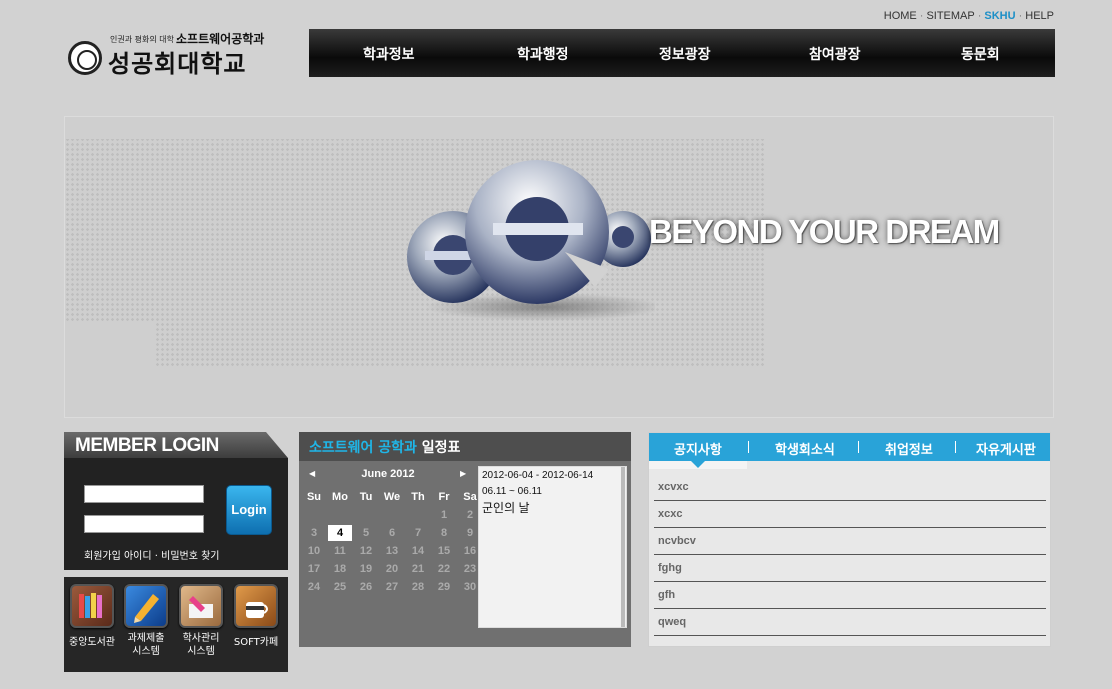 This screenshot has width=1112, height=689. I want to click on calendar-day: 25, so click(340, 587).